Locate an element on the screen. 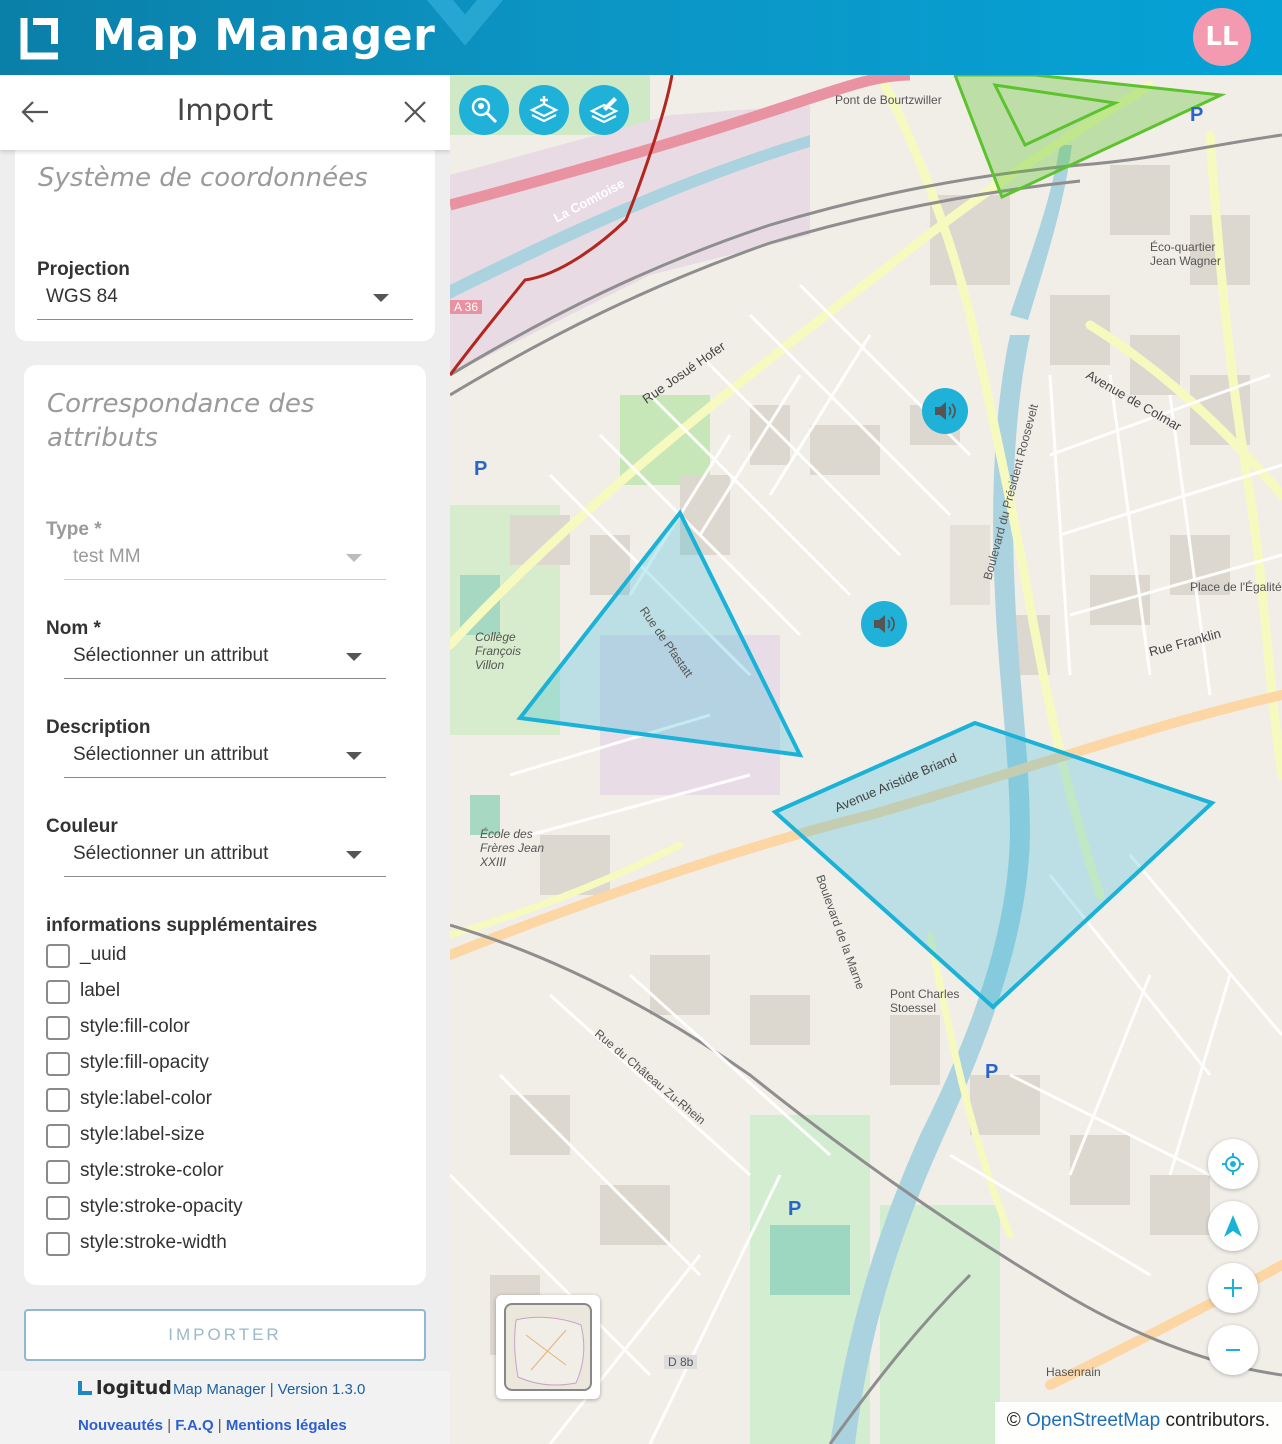  panel-topbar: Import is located at coordinates (225, 112).